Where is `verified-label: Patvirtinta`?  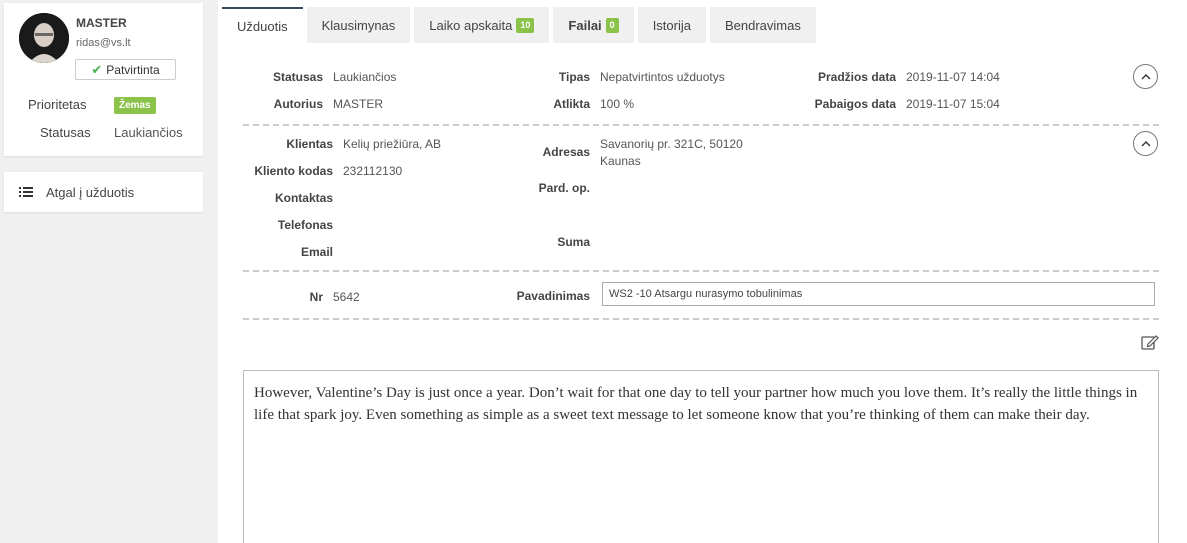 verified-label: Patvirtinta is located at coordinates (133, 69).